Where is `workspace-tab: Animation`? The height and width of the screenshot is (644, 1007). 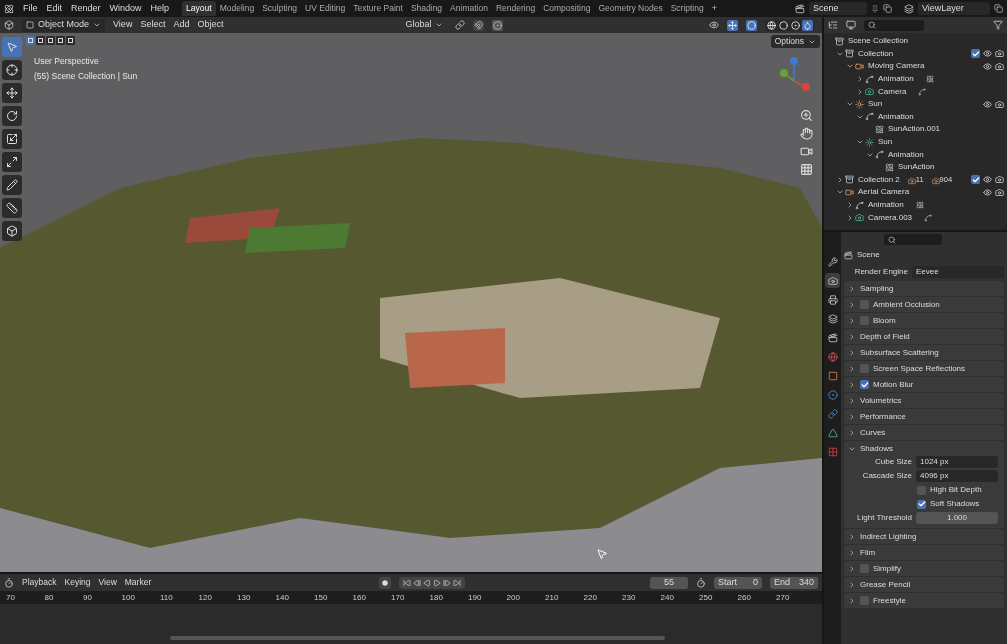 workspace-tab: Animation is located at coordinates (469, 8).